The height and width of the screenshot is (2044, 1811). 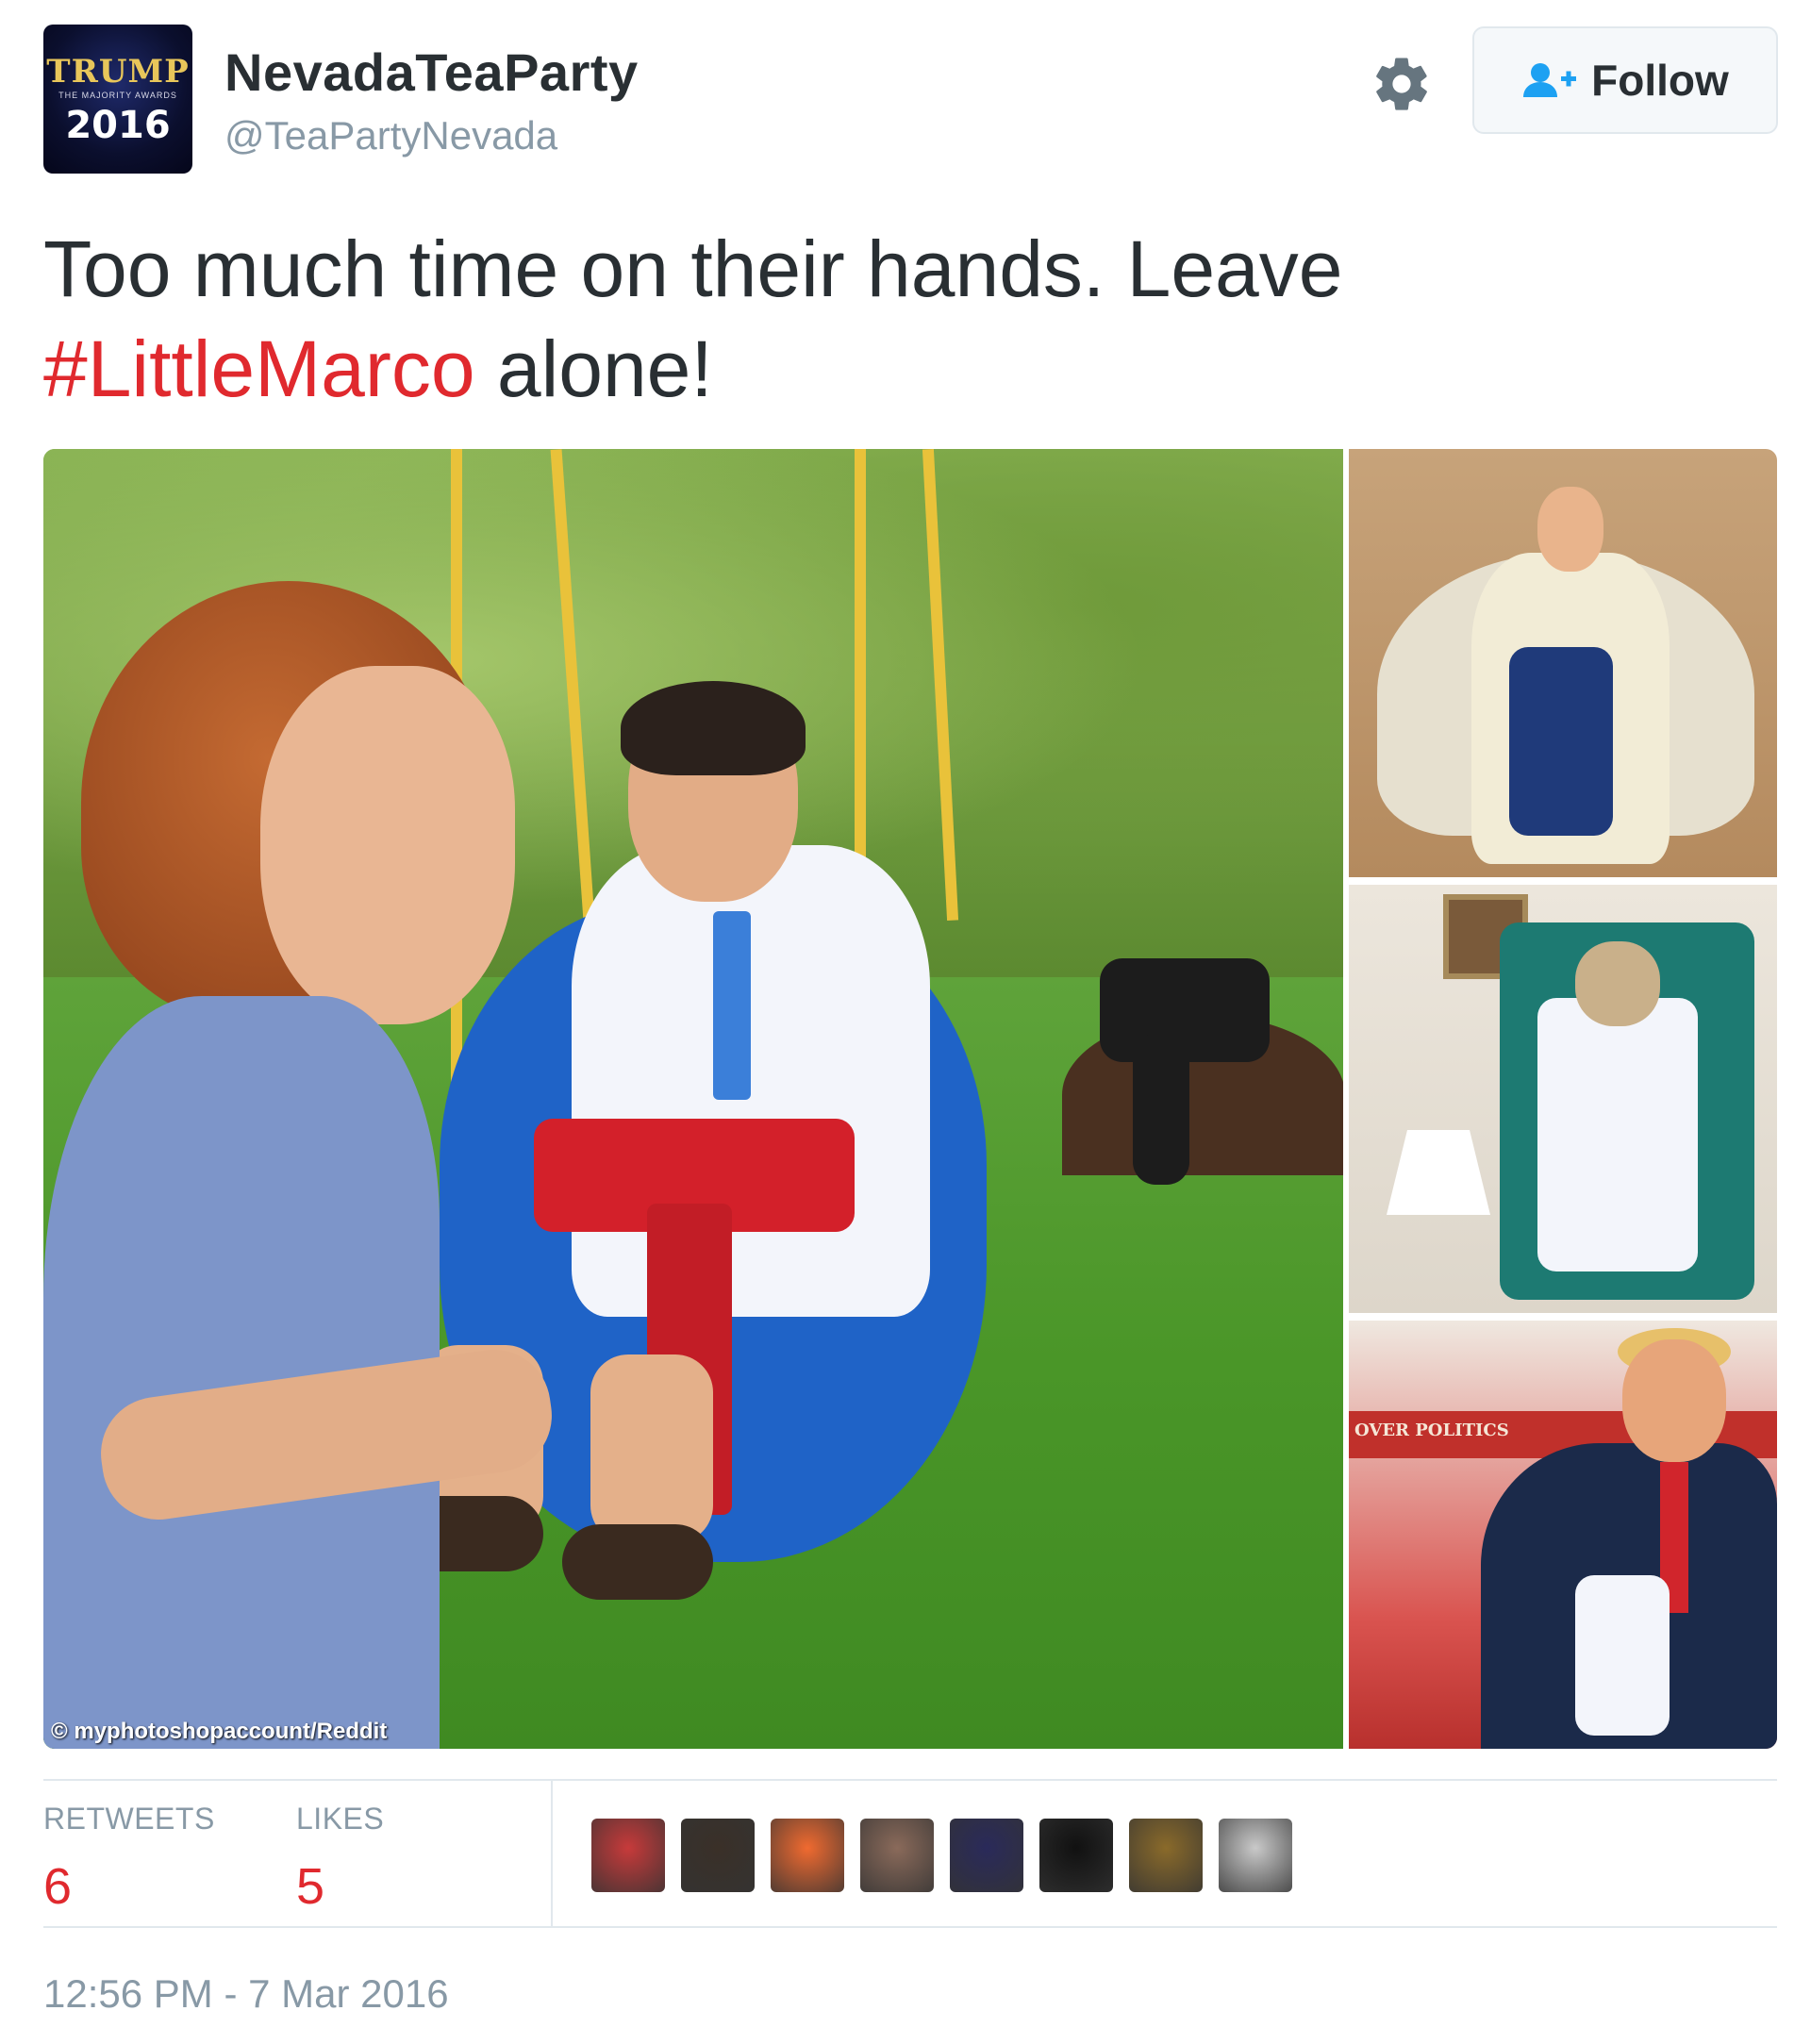 What do you see at coordinates (129, 1859) in the screenshot?
I see `retweets-stat: RETWEETS 6` at bounding box center [129, 1859].